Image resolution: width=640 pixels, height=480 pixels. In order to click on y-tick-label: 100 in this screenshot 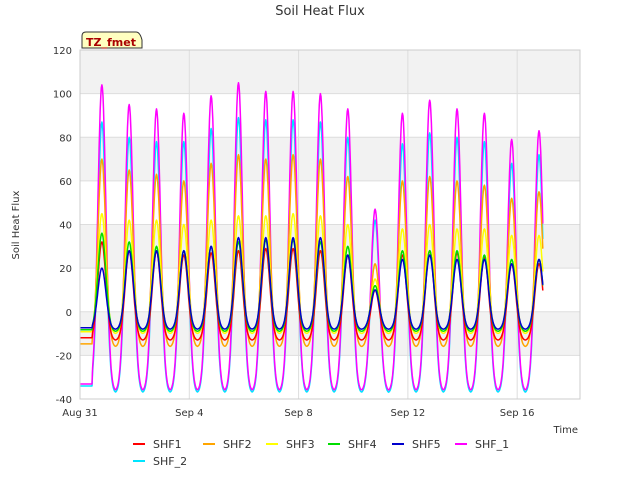, I will do `click(62, 95)`.